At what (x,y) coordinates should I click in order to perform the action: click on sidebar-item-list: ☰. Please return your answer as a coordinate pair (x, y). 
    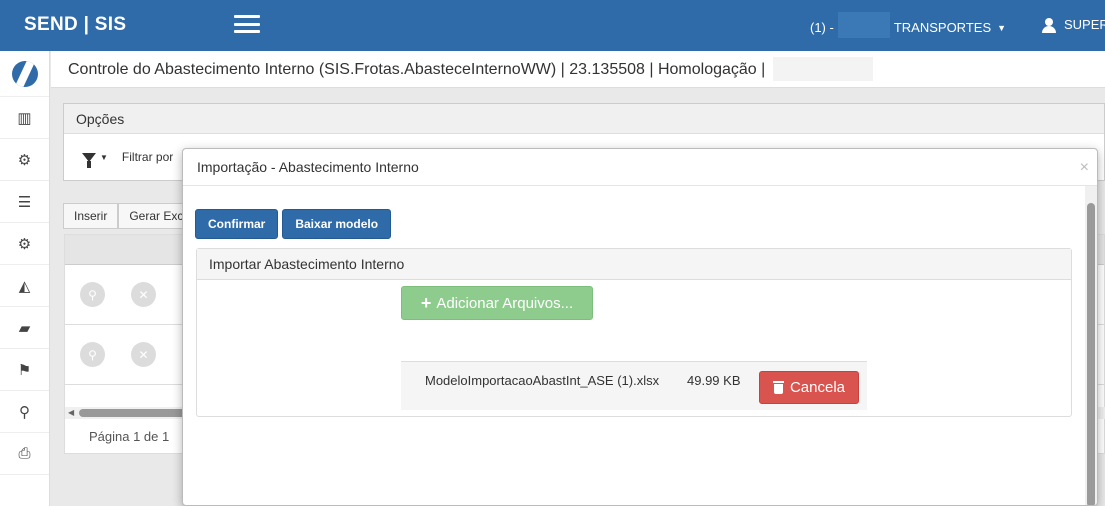
    Looking at the image, I should click on (24, 202).